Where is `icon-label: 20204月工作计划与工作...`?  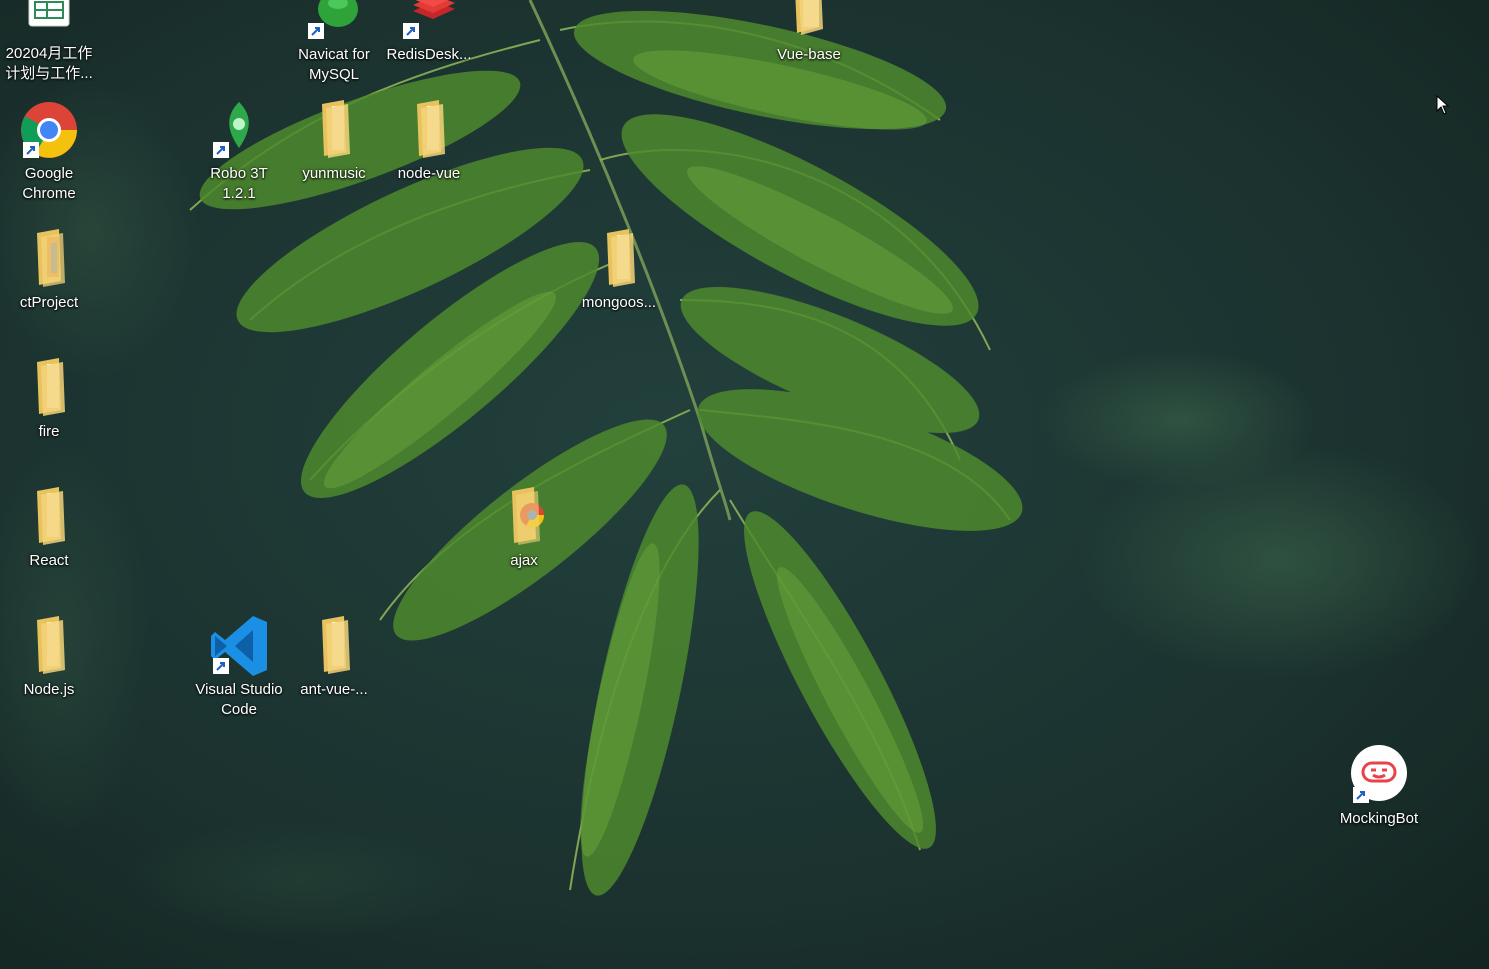
icon-label: 20204月工作计划与工作... is located at coordinates (49, 63).